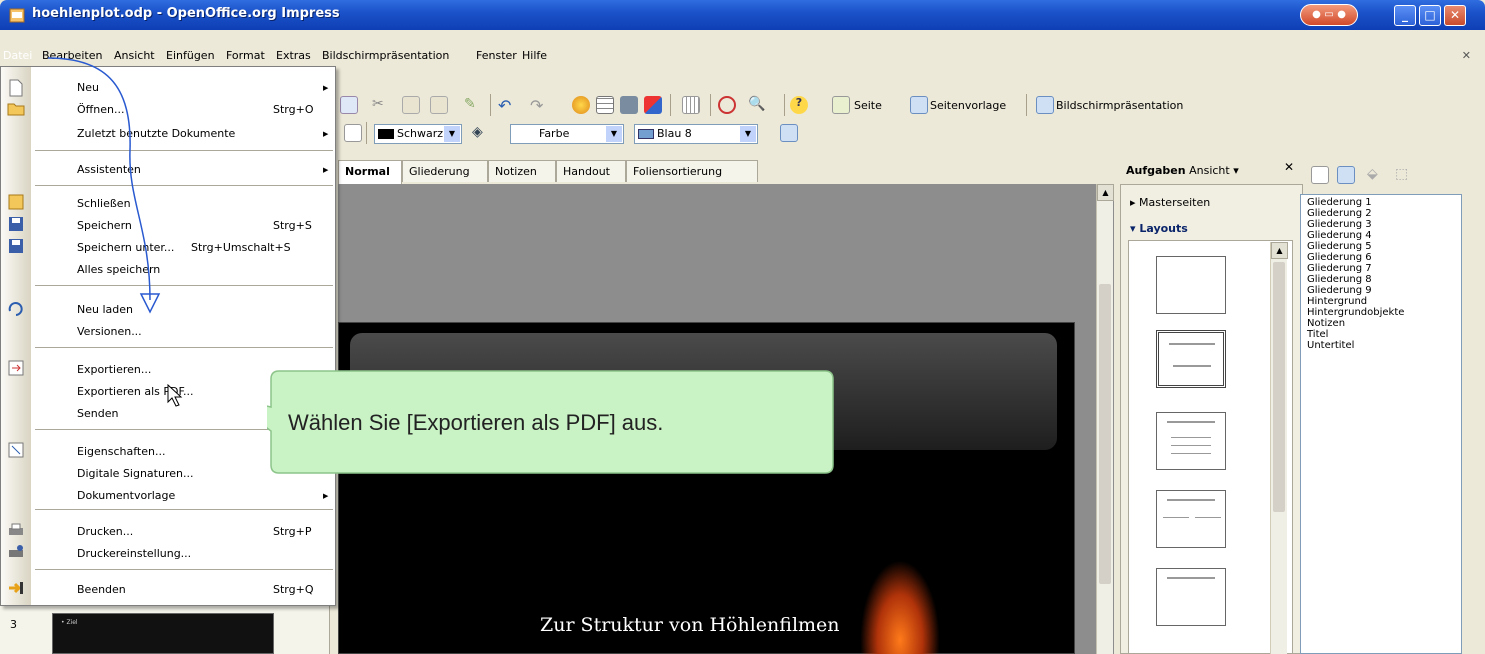 This screenshot has width=1485, height=654. I want to click on callout-text: Wählen Sie [Exportieren als PDF] aus., so click(476, 422).